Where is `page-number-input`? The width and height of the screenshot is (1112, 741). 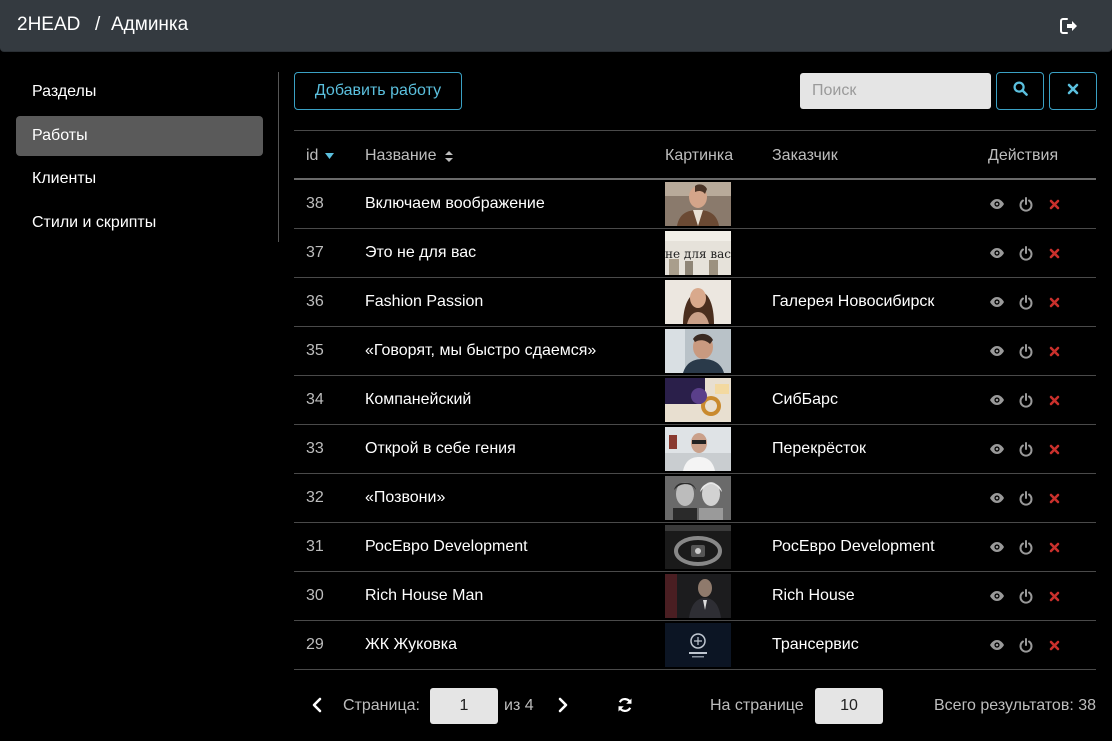 page-number-input is located at coordinates (464, 706).